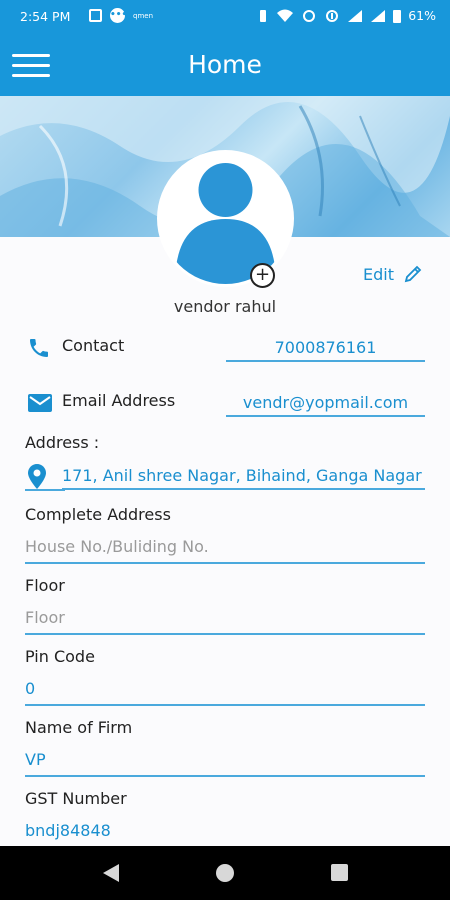  I want to click on status-small-text: qmen, so click(143, 15).